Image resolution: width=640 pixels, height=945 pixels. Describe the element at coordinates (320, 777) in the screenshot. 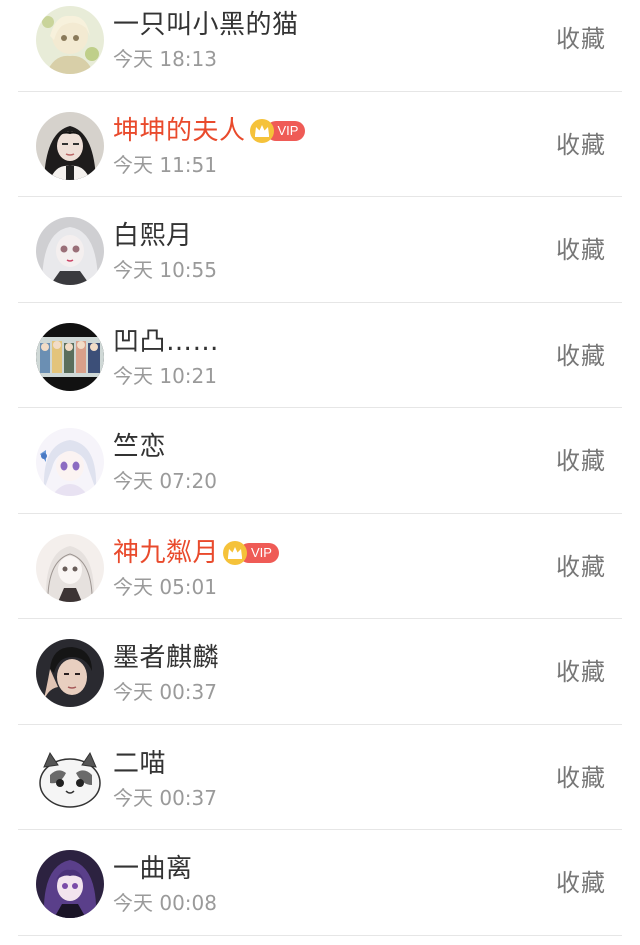

I see `list-item: 二喵 今天 00:37 收藏` at that location.